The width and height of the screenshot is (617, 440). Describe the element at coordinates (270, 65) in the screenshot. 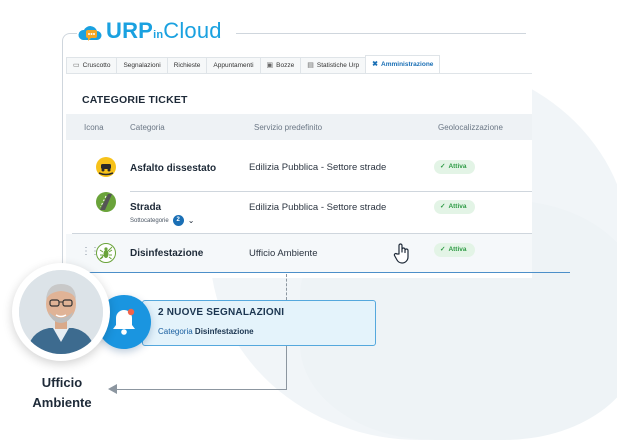

I see `draft-icon: ▣` at that location.